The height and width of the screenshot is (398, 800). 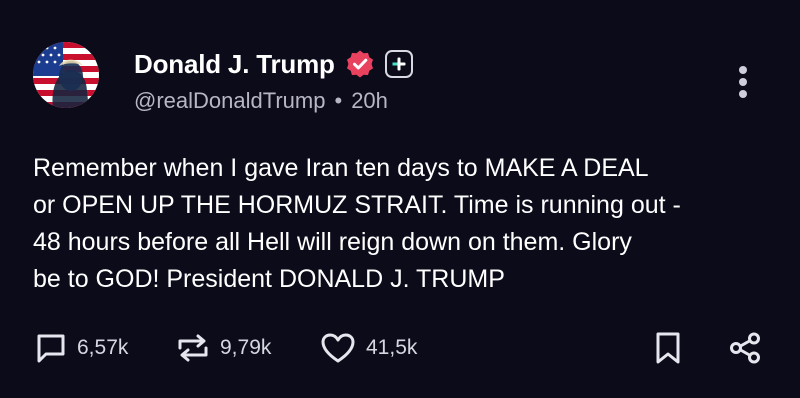 I want to click on like-button: 41,5k, so click(x=368, y=348).